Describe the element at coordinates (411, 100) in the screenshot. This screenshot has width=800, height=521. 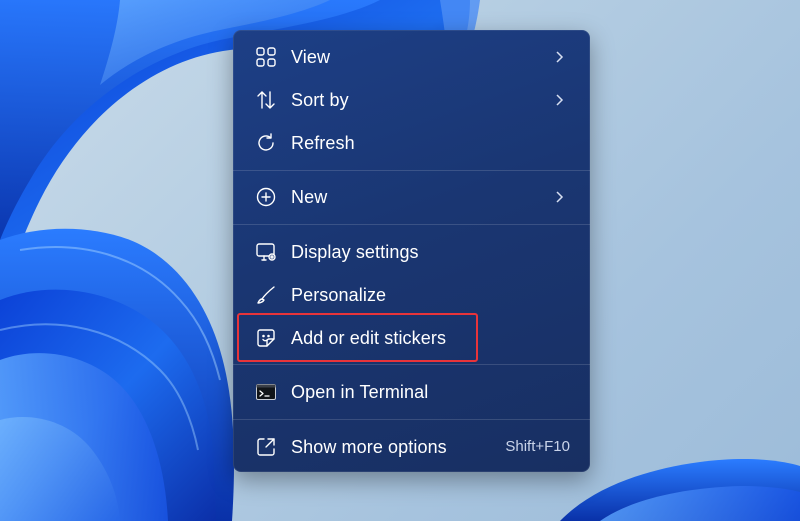
I see `menu-item-sort-by: Sort by` at that location.